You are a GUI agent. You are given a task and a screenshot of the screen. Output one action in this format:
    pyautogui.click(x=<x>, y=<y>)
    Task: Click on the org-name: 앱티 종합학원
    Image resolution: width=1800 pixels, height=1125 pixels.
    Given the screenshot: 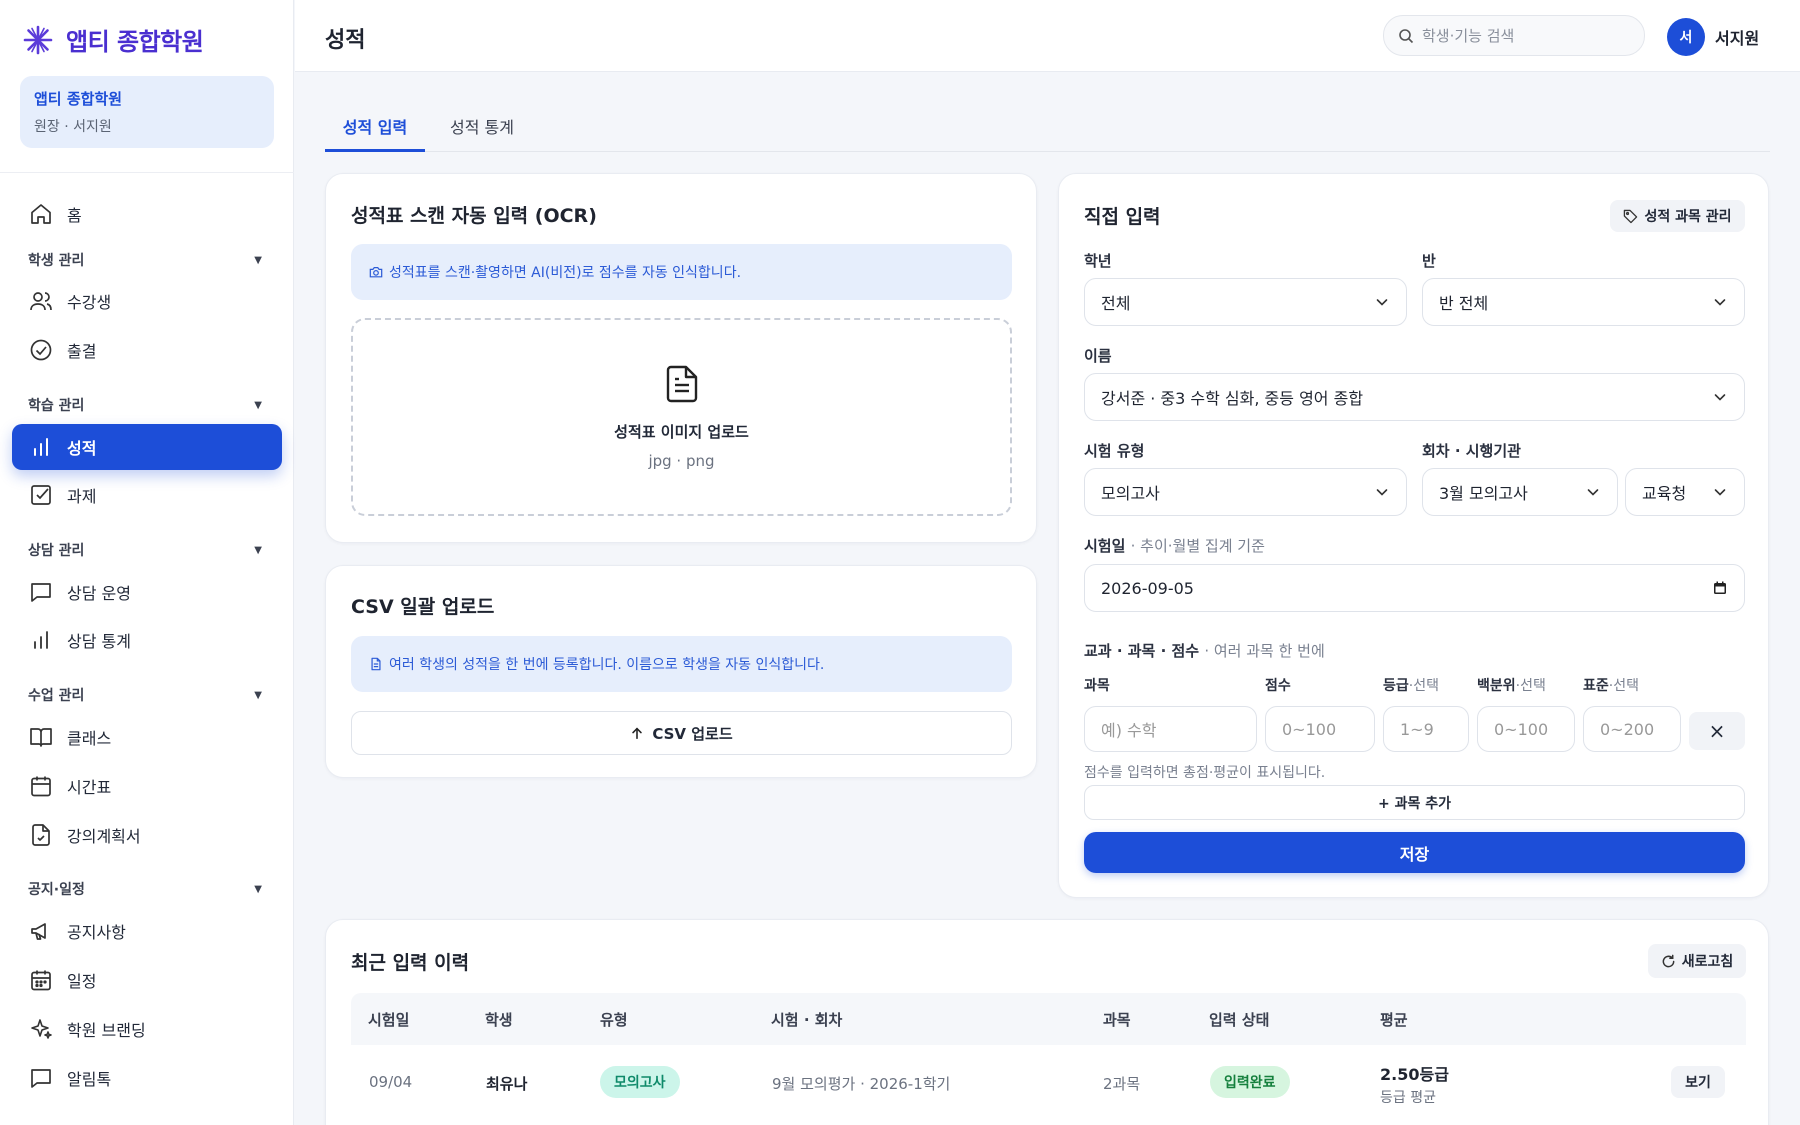 What is the action you would take?
    pyautogui.click(x=78, y=99)
    